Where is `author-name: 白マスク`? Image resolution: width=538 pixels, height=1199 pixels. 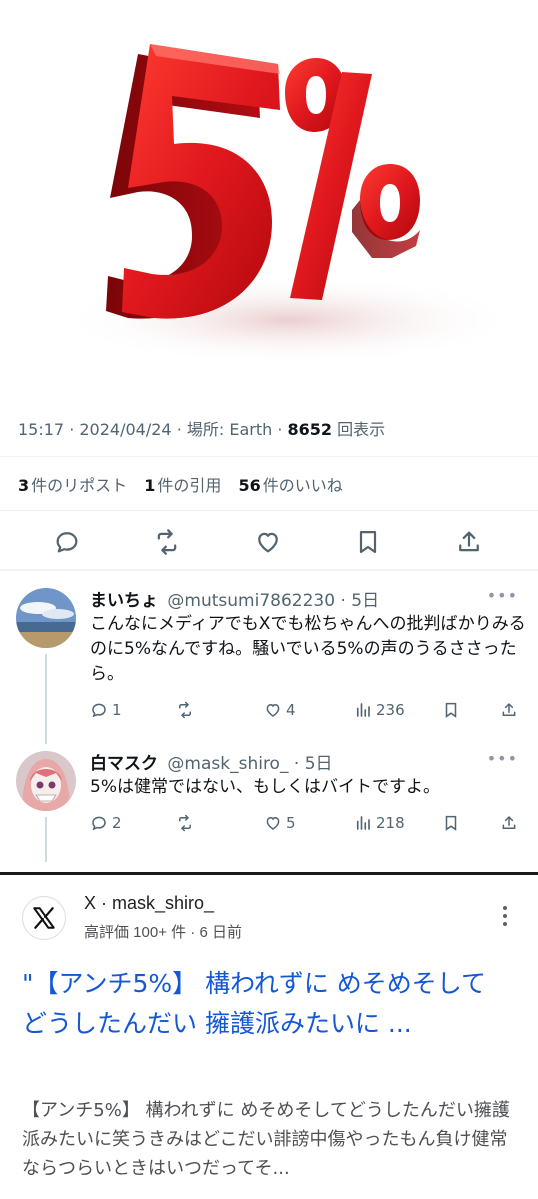 author-name: 白マスク is located at coordinates (124, 764).